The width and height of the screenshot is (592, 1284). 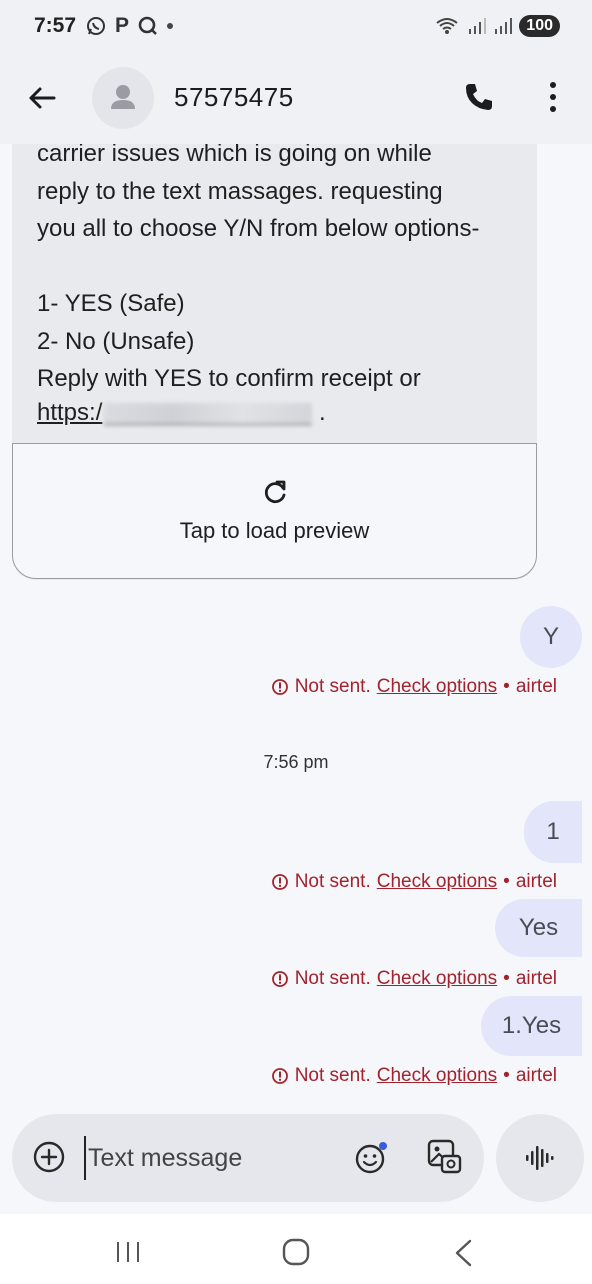 I want to click on add-attachment-icon, so click(x=49, y=1157).